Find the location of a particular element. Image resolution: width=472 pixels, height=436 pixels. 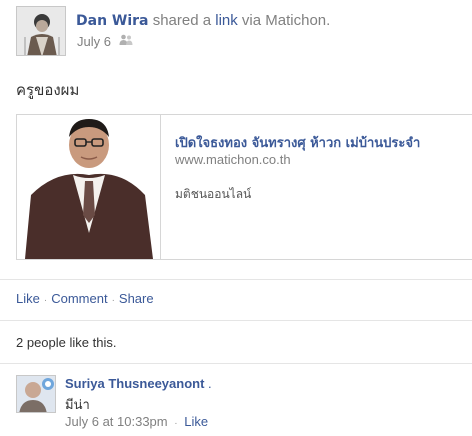

author-avatar is located at coordinates (41, 31).